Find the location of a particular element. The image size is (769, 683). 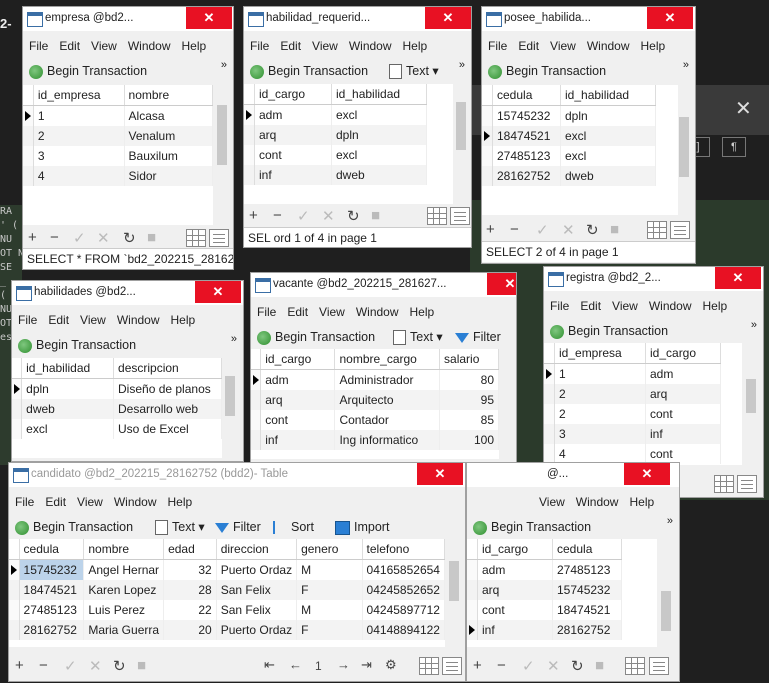

table-row: 28162752 dweb is located at coordinates (569, 176).